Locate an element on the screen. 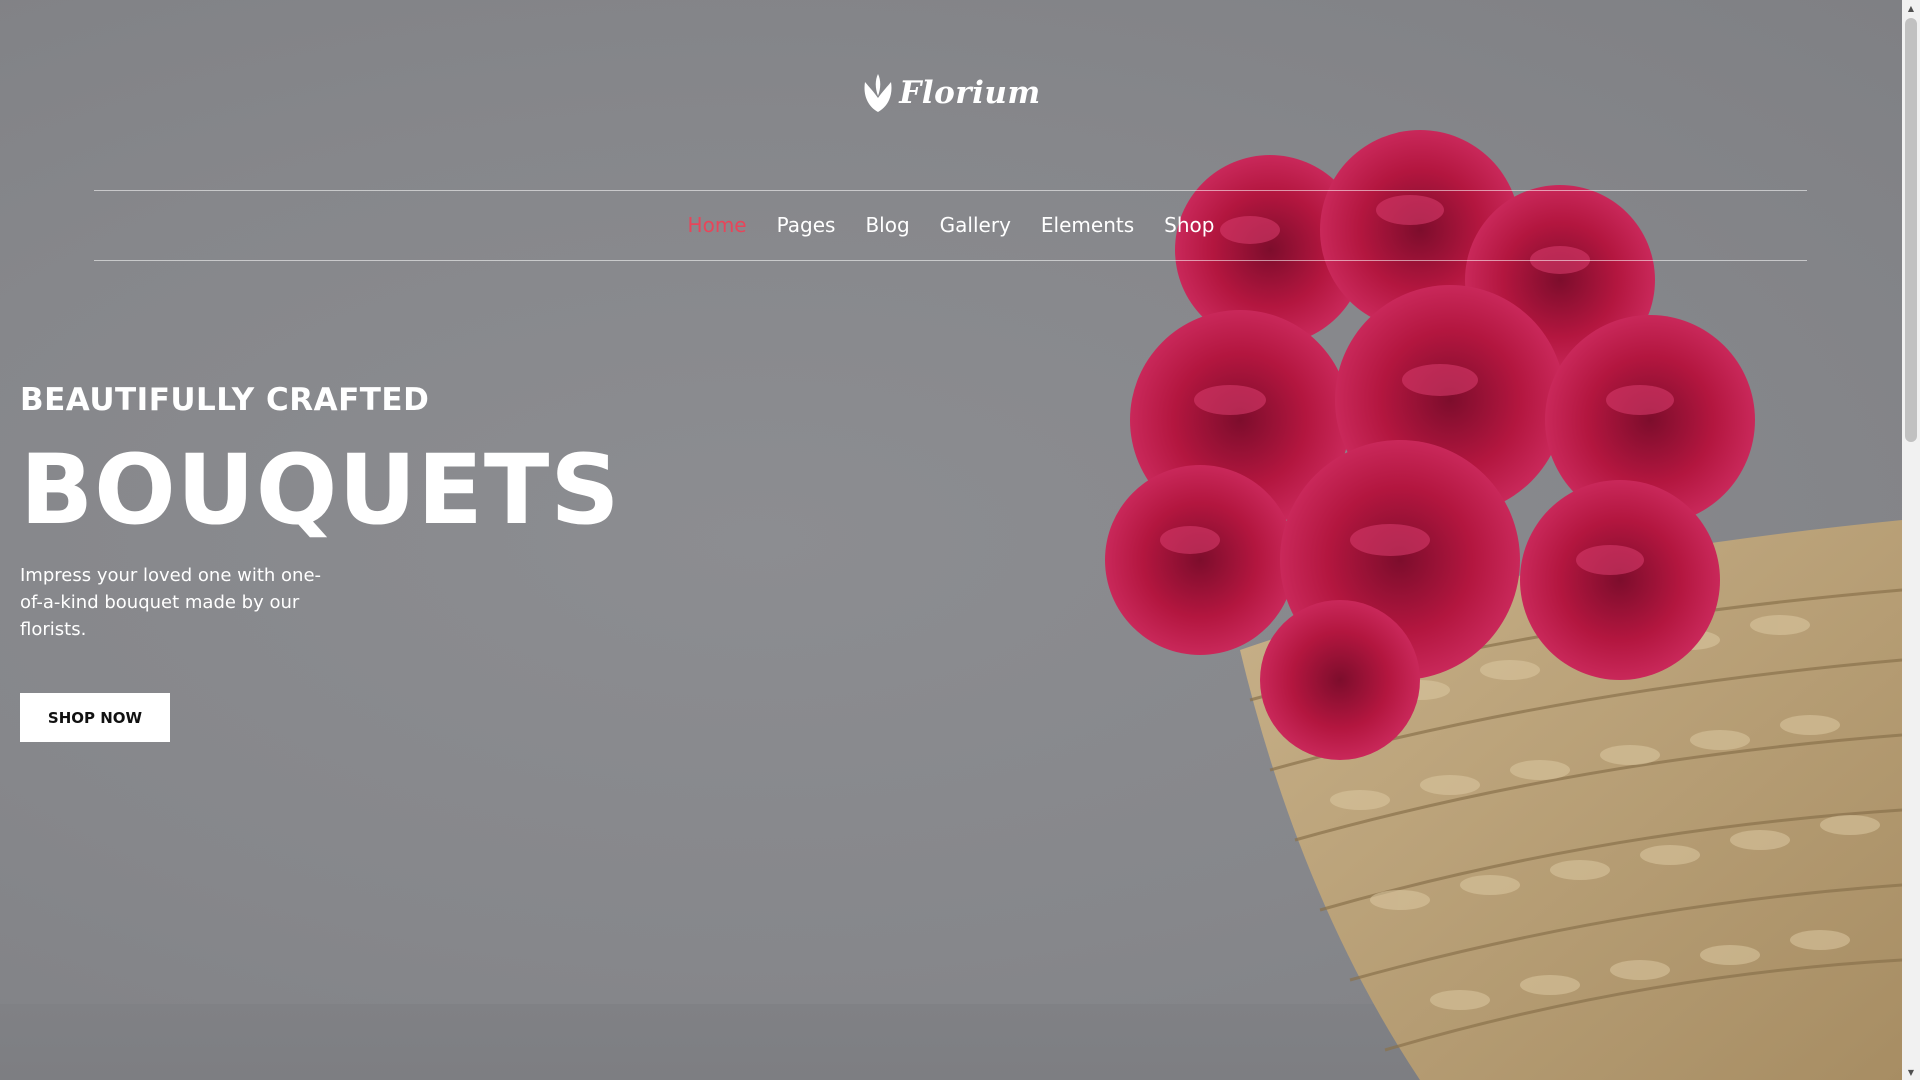 Image resolution: width=1920 pixels, height=1080 pixels. tulip-logo-icon is located at coordinates (878, 93).